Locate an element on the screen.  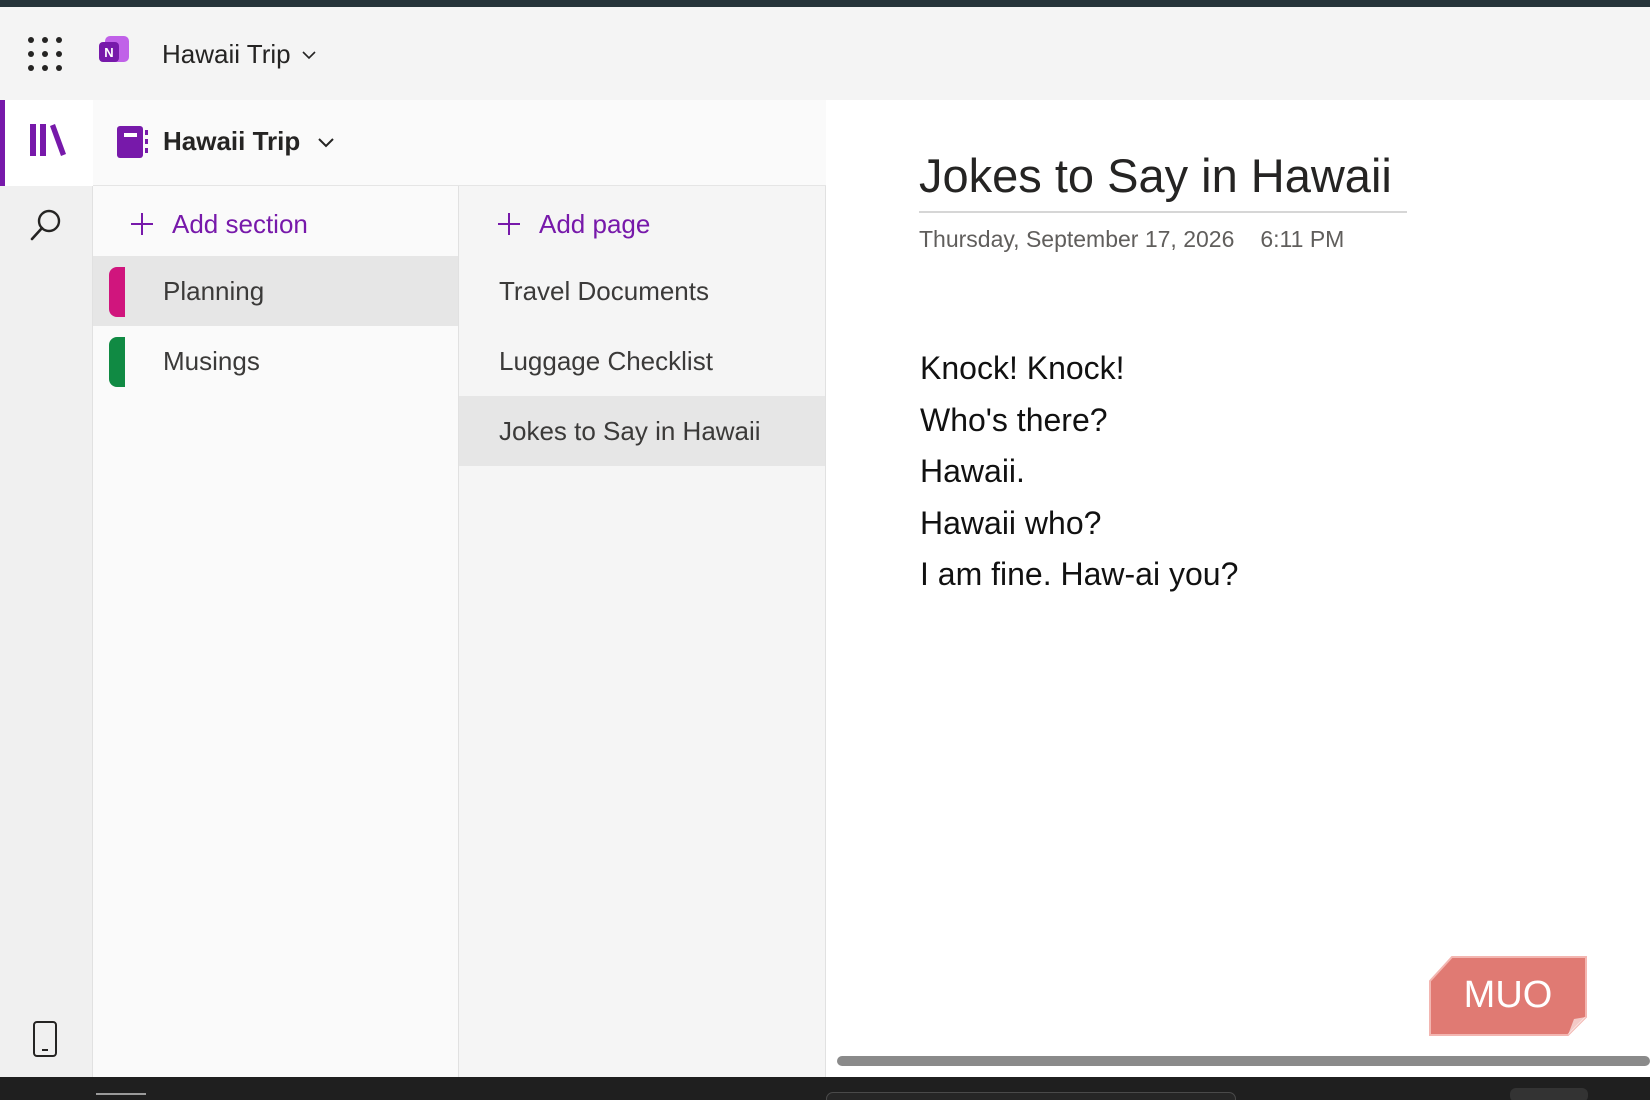
note-line: I am fine. Haw-ai you? is located at coordinates (1079, 574).